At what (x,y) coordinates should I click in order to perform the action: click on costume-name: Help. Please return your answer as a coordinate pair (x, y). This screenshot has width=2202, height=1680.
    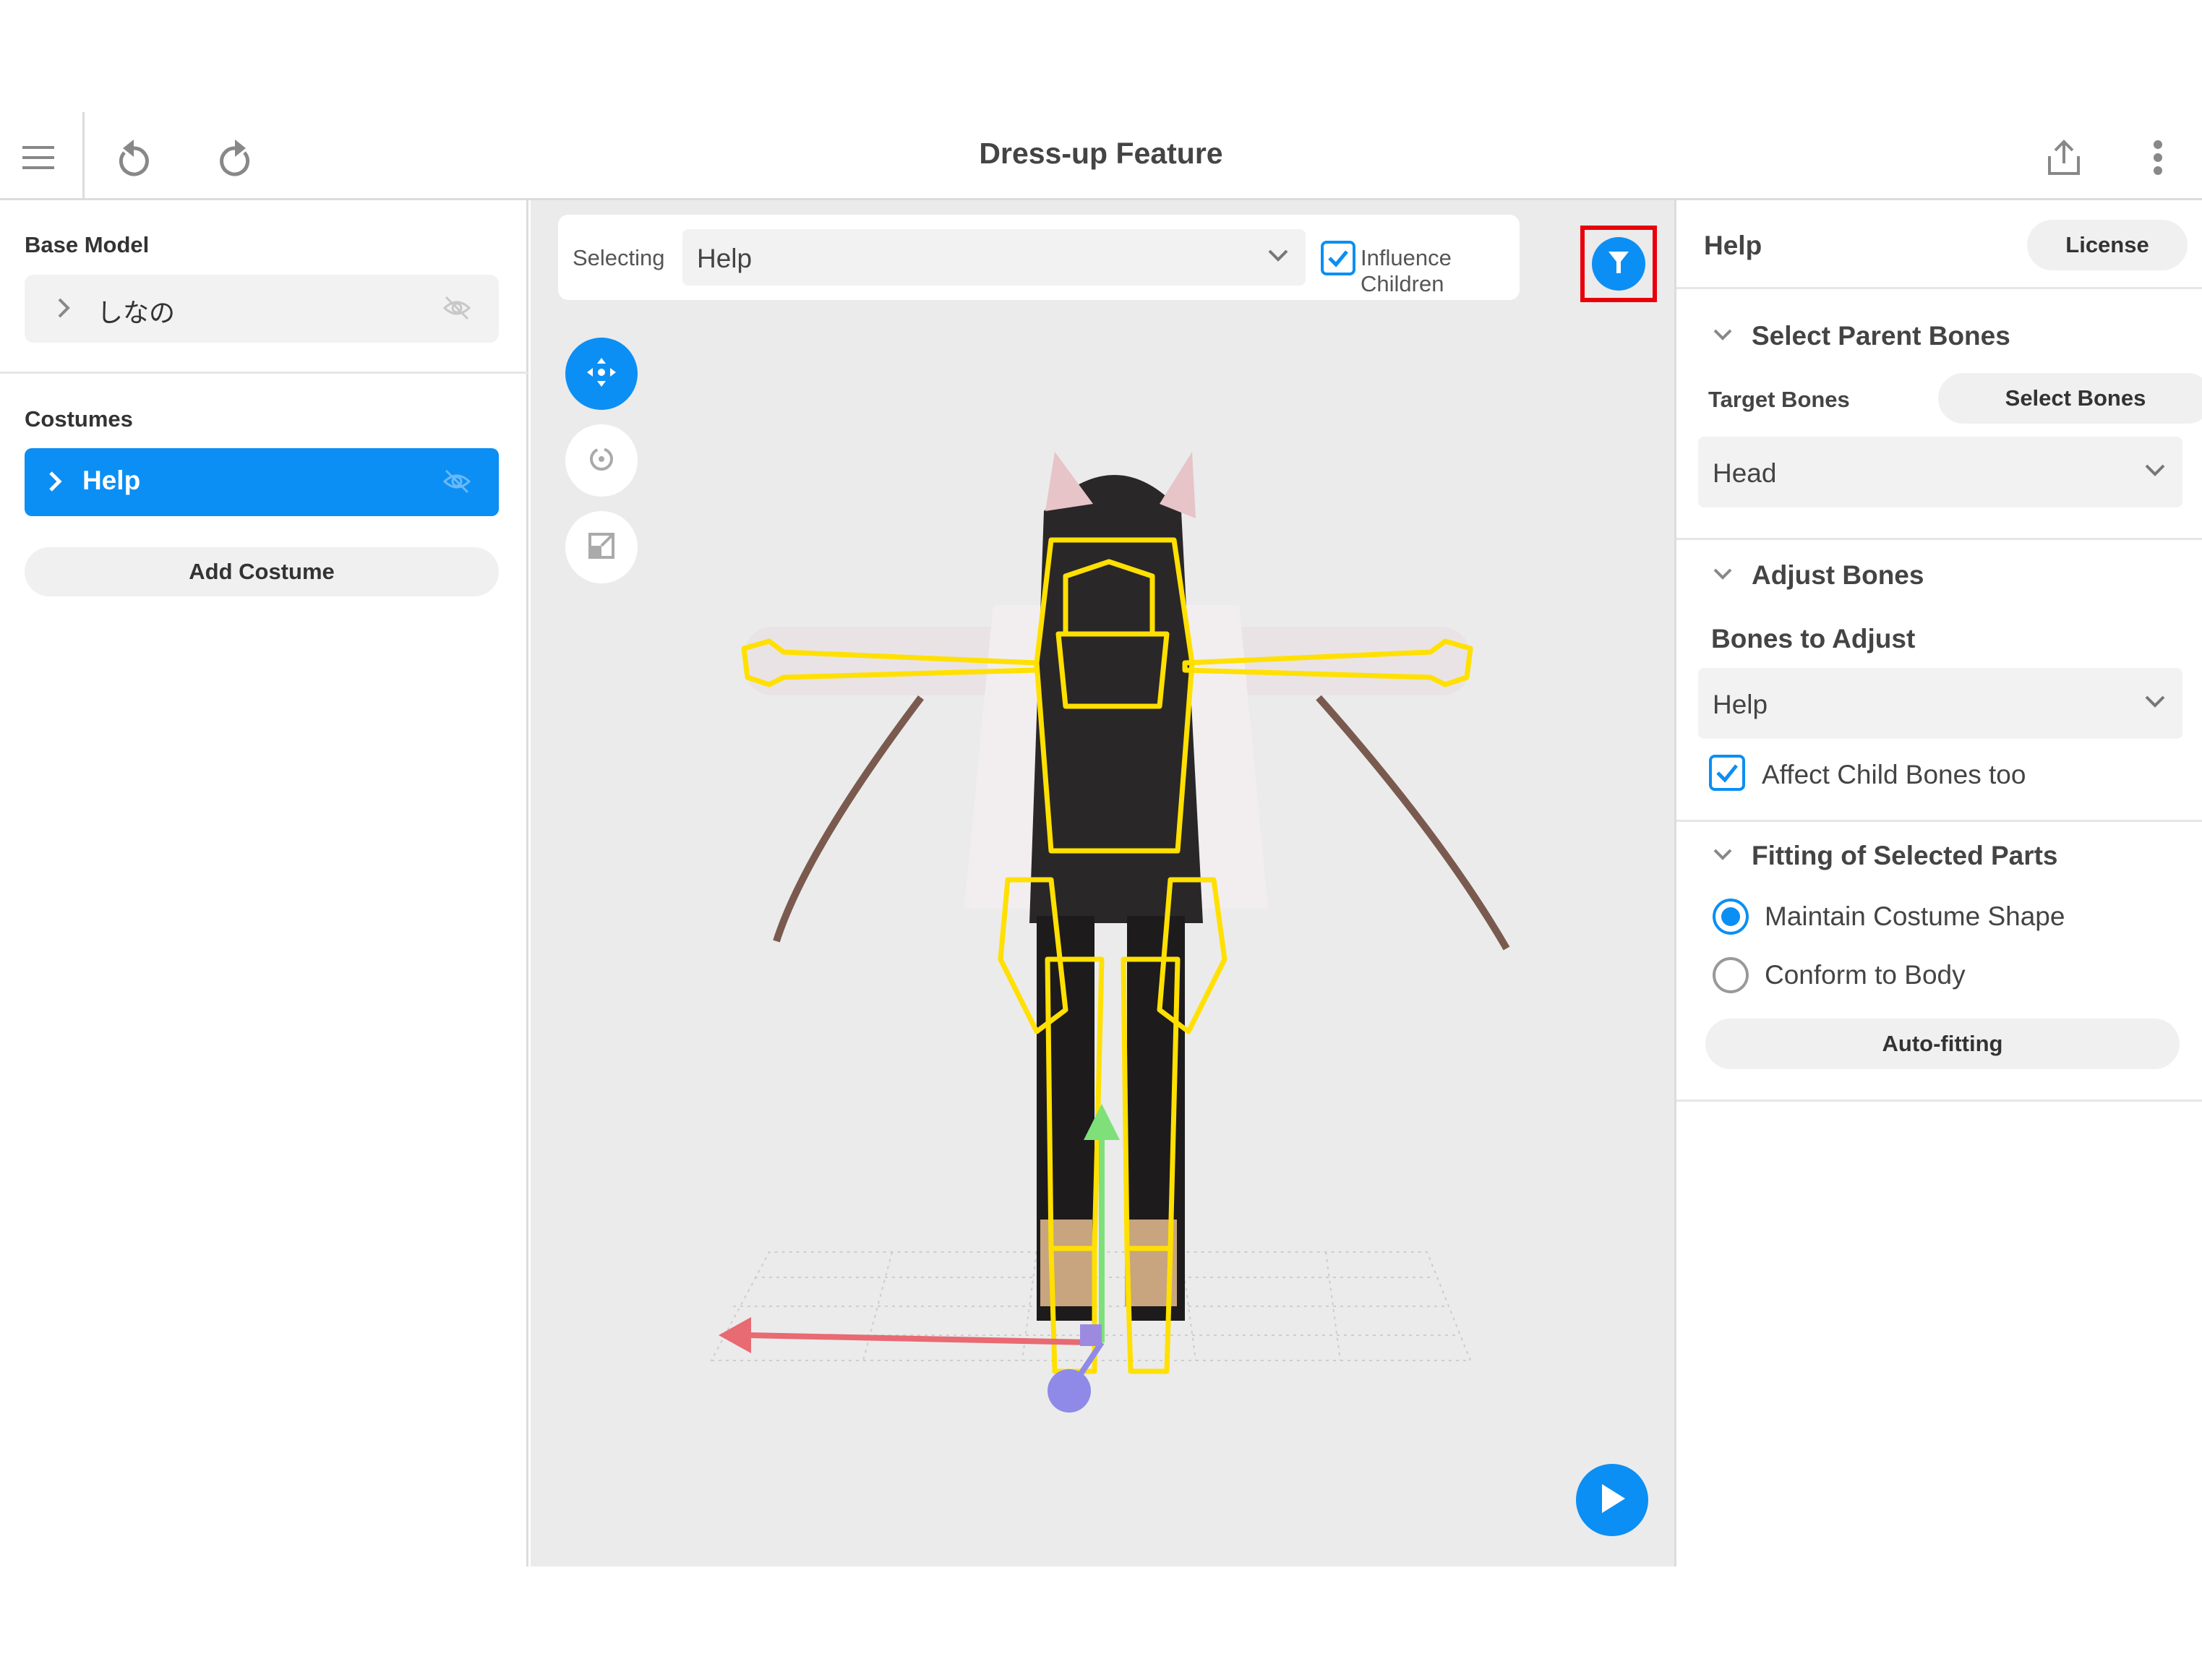
    Looking at the image, I should click on (112, 480).